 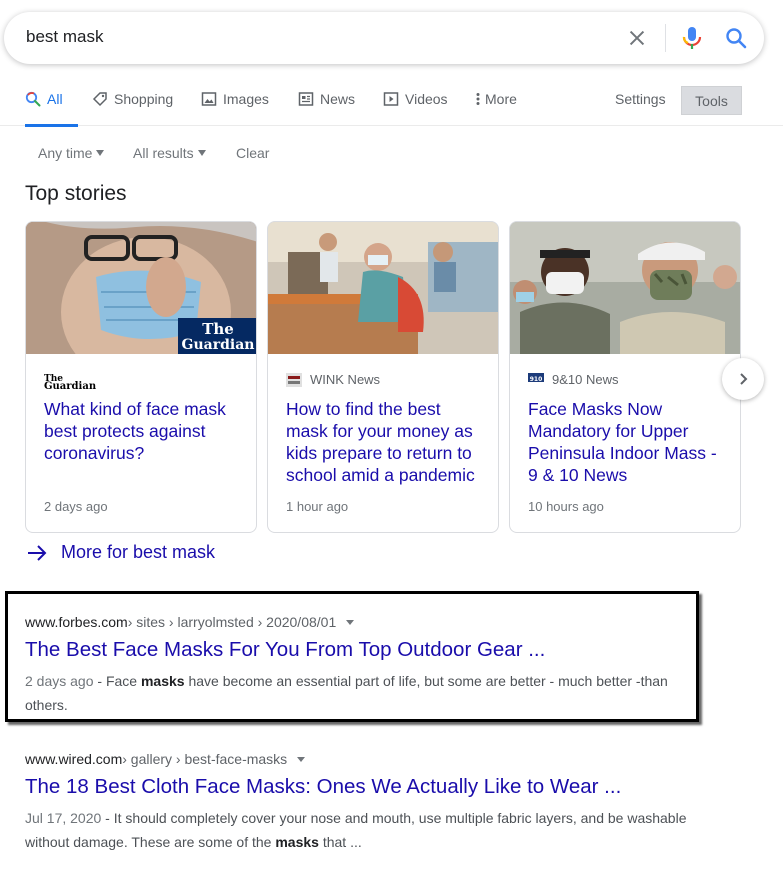 I want to click on tab-videos: Videos, so click(x=415, y=104).